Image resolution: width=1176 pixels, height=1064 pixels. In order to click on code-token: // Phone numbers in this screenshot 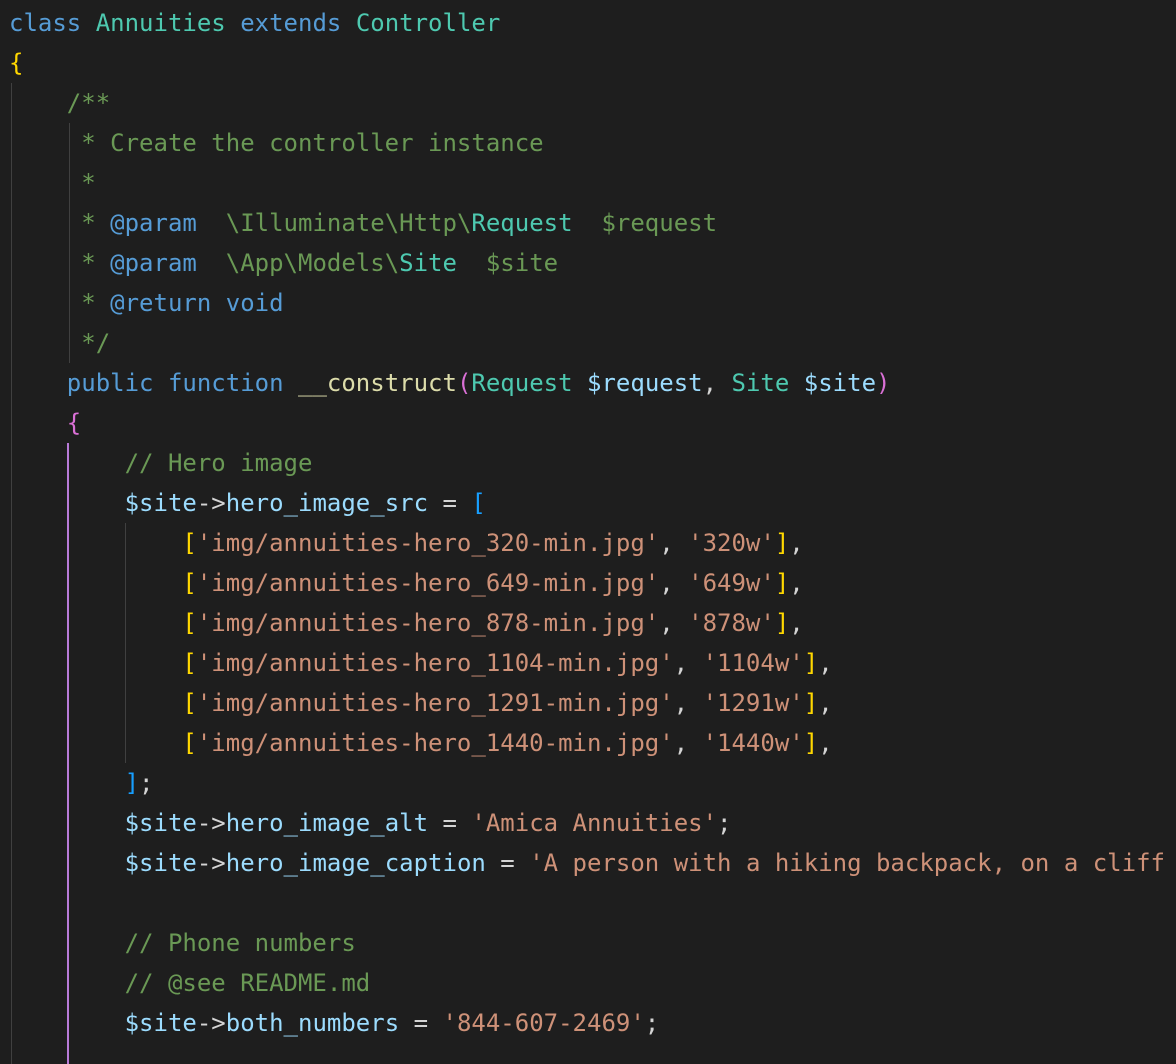, I will do `click(182, 943)`.